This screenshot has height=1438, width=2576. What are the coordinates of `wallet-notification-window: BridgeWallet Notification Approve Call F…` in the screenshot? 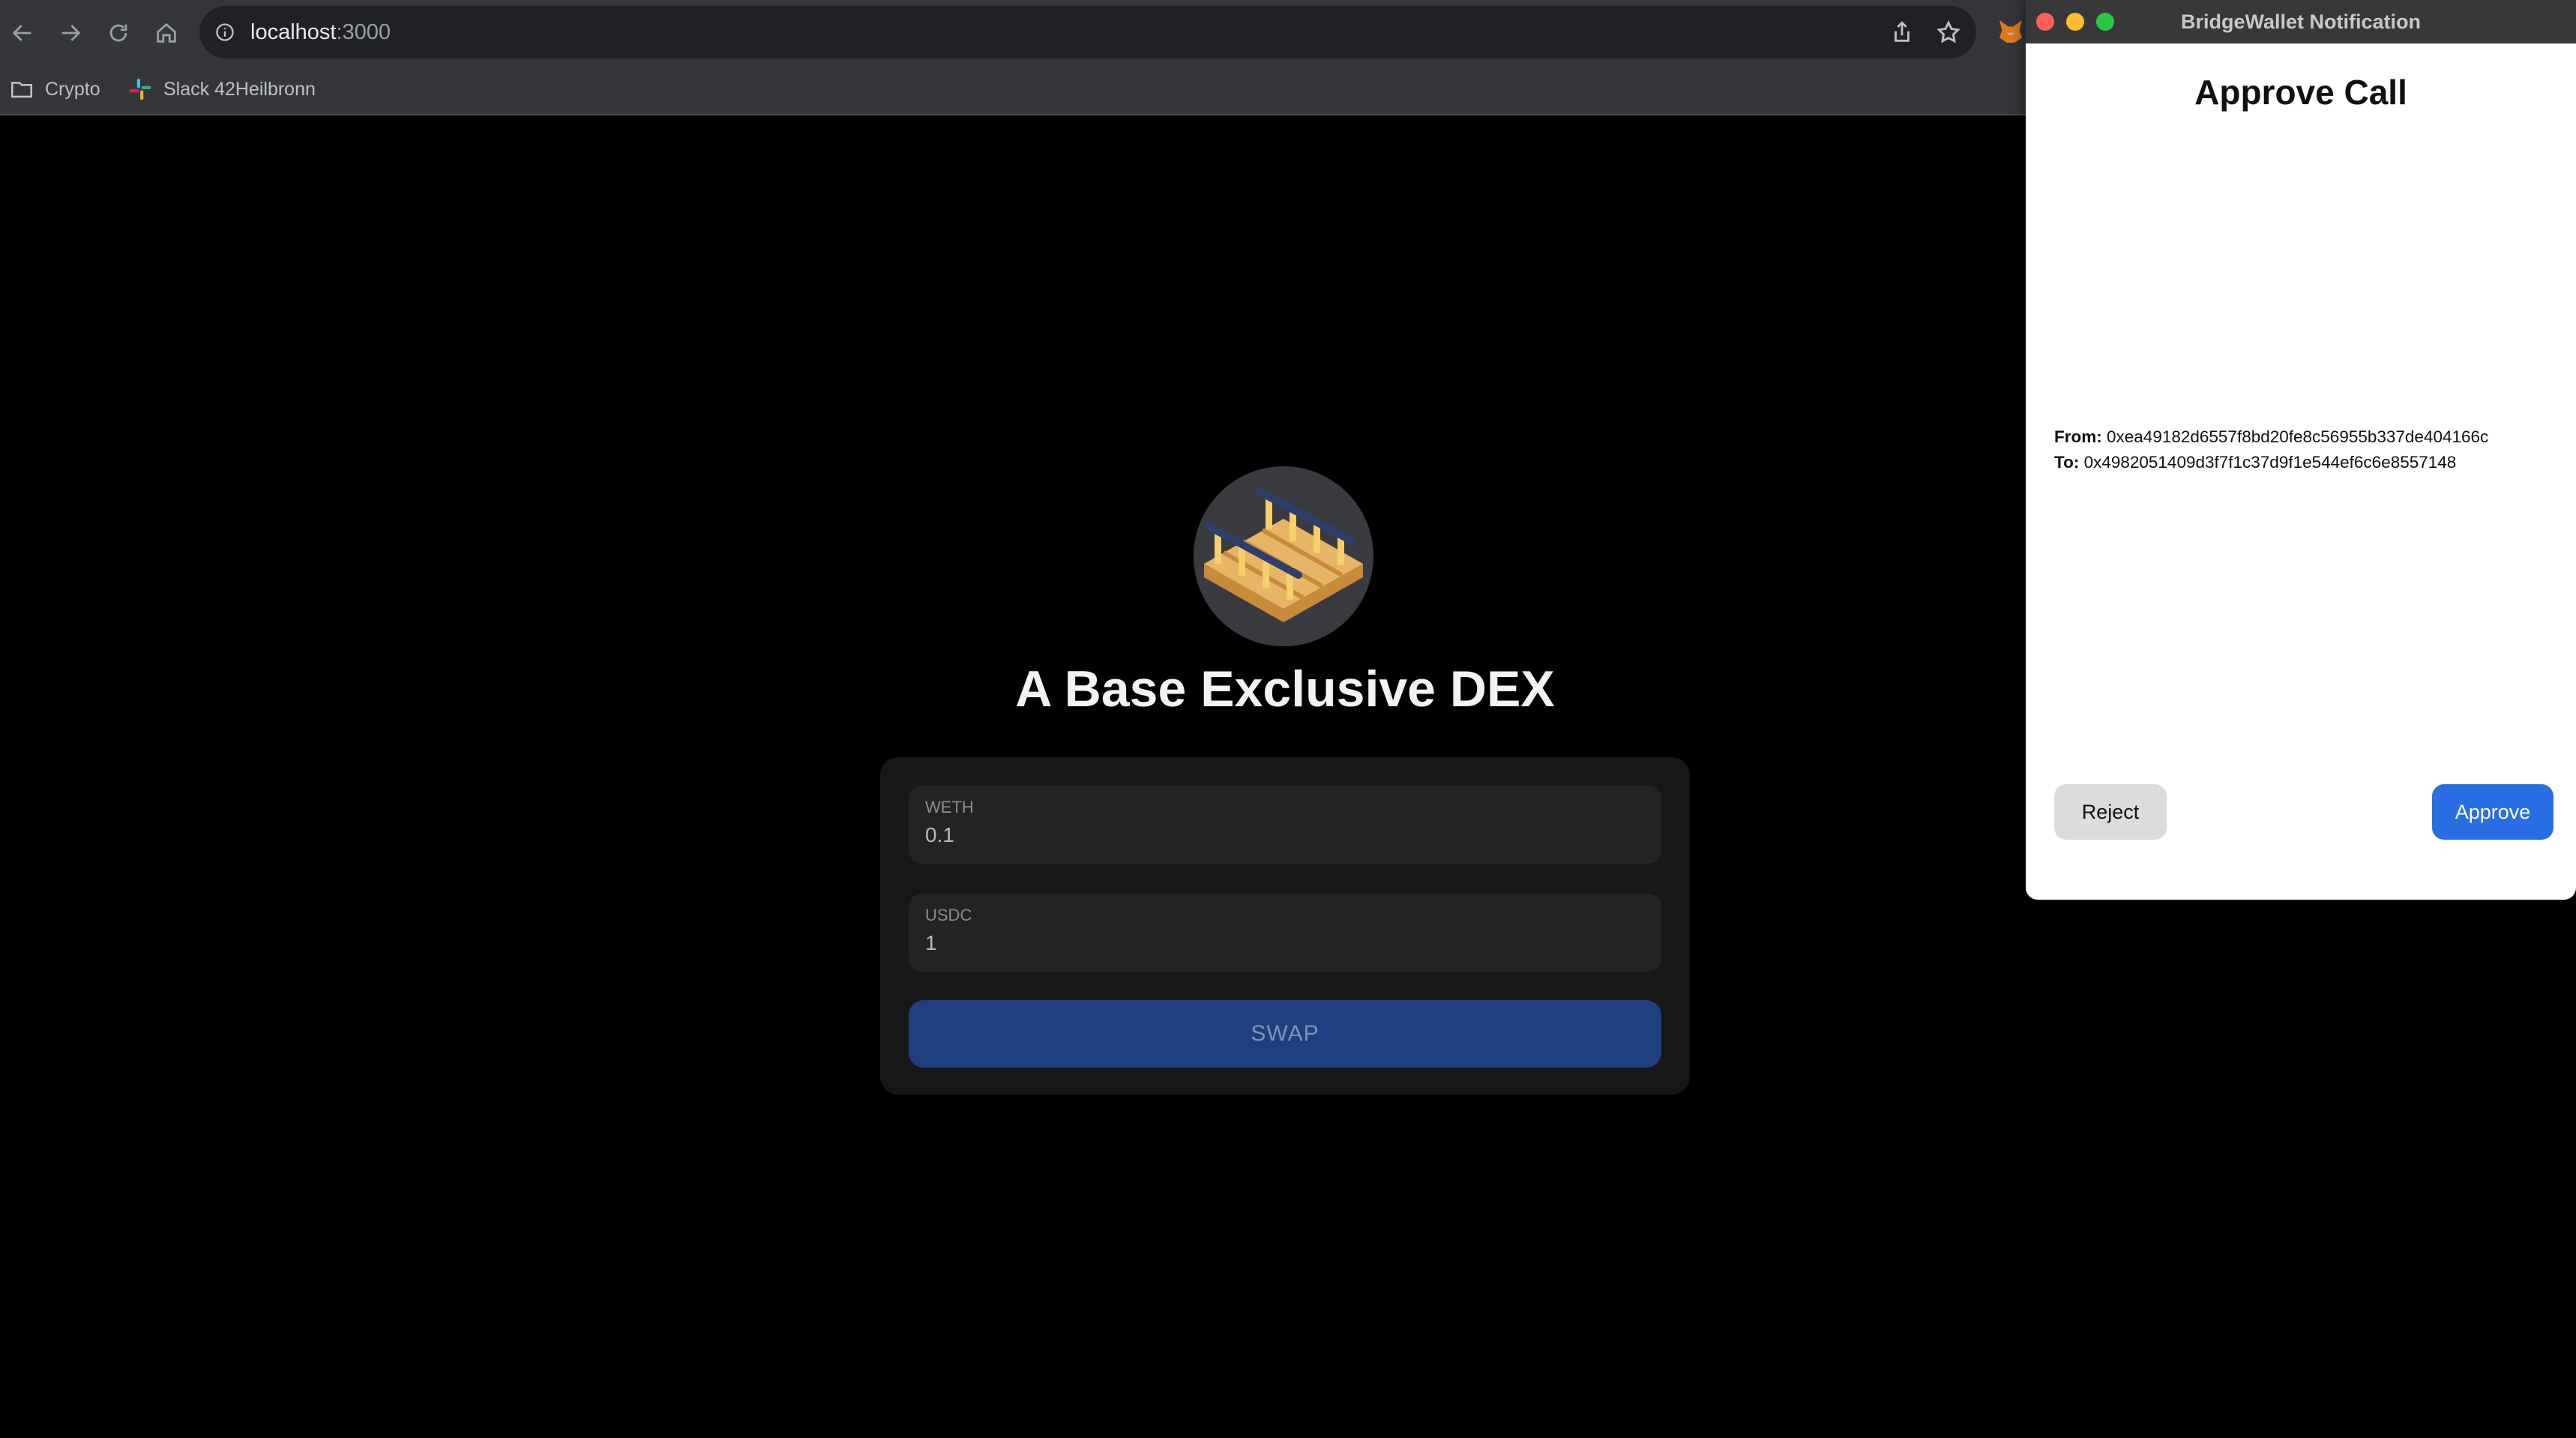 It's located at (2301, 450).